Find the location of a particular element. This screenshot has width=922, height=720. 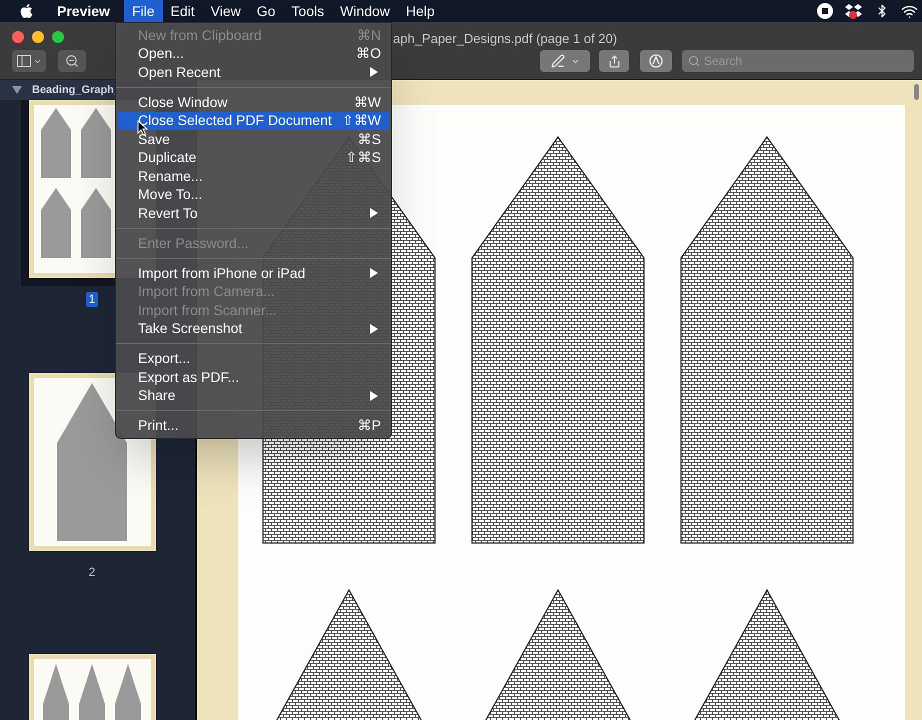

markup-icon is located at coordinates (656, 61).